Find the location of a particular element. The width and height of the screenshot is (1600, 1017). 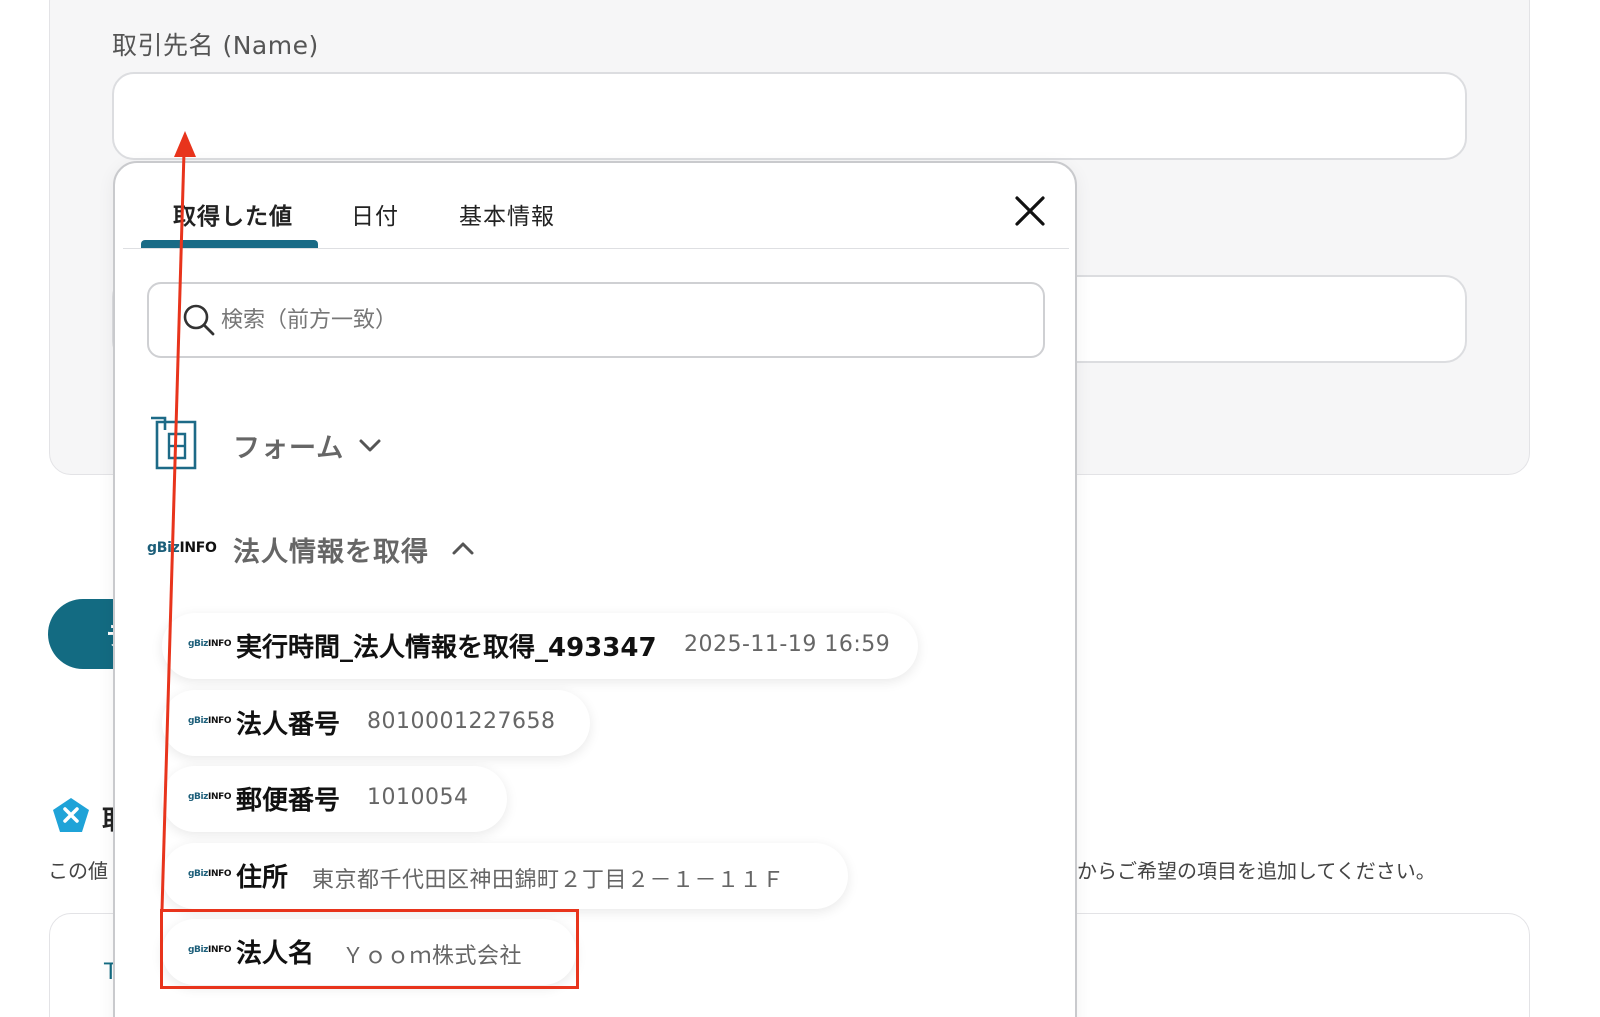

helper-text-right: からご希望の項目を追加してください。 is located at coordinates (1256, 871).